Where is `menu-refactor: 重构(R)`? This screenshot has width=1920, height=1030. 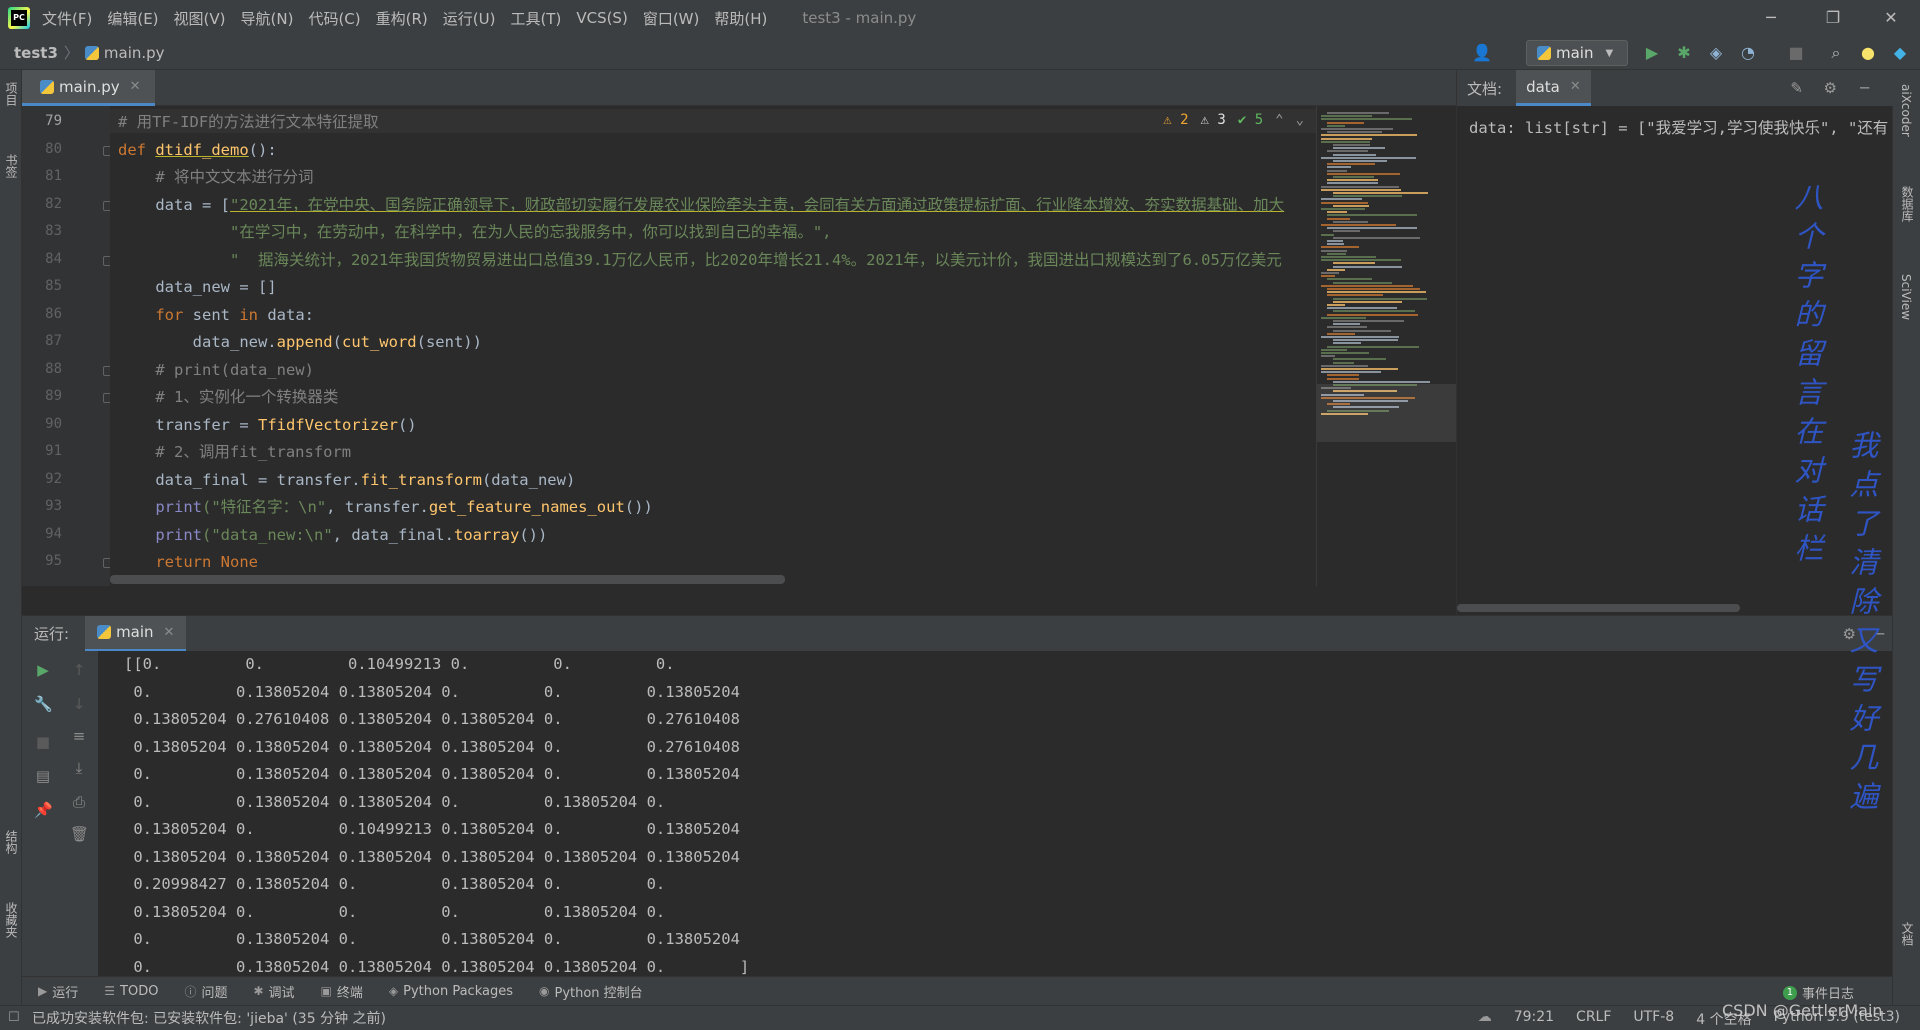
menu-refactor: 重构(R) is located at coordinates (402, 18).